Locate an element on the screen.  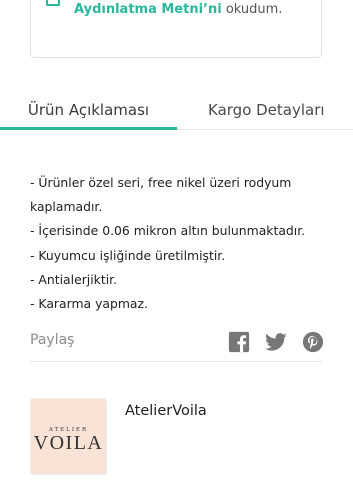
privacy-notice-link: Aydınlatma Metni’ni is located at coordinates (148, 9).